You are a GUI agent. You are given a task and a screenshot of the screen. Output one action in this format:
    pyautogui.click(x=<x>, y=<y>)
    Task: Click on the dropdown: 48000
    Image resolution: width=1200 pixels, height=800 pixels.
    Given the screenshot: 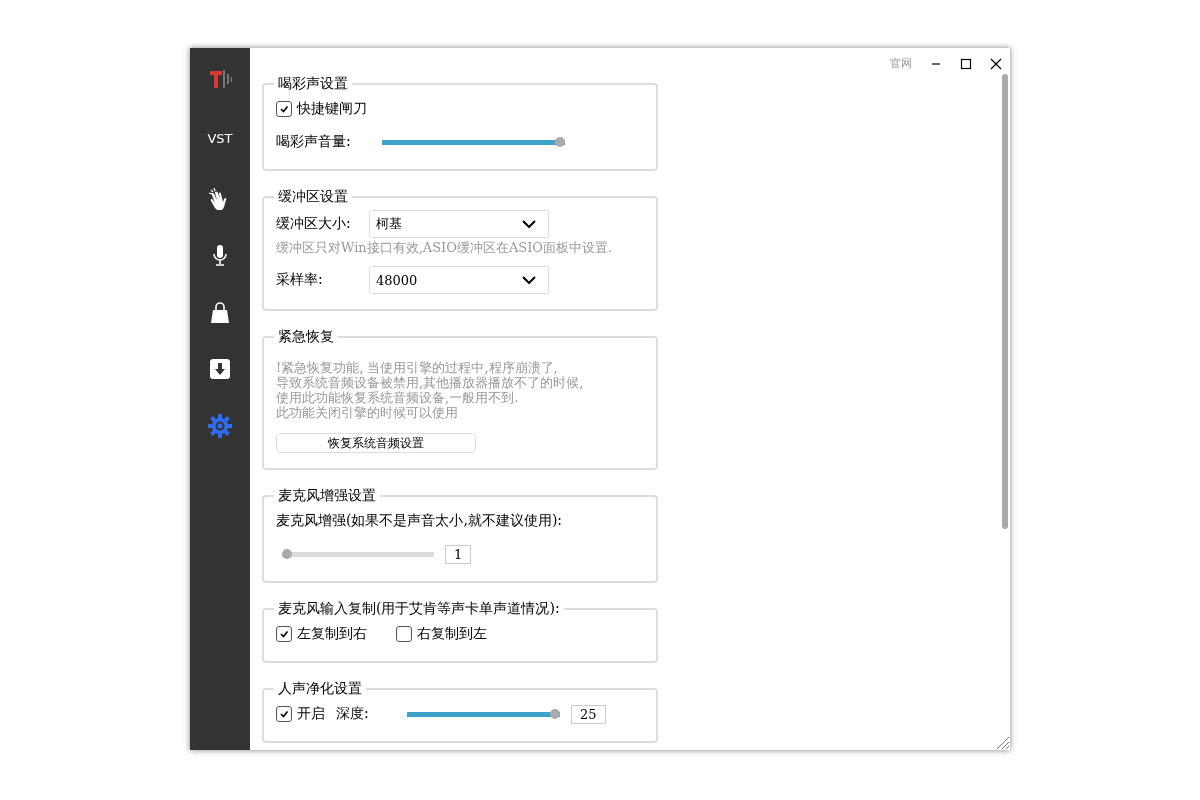 What is the action you would take?
    pyautogui.click(x=459, y=280)
    